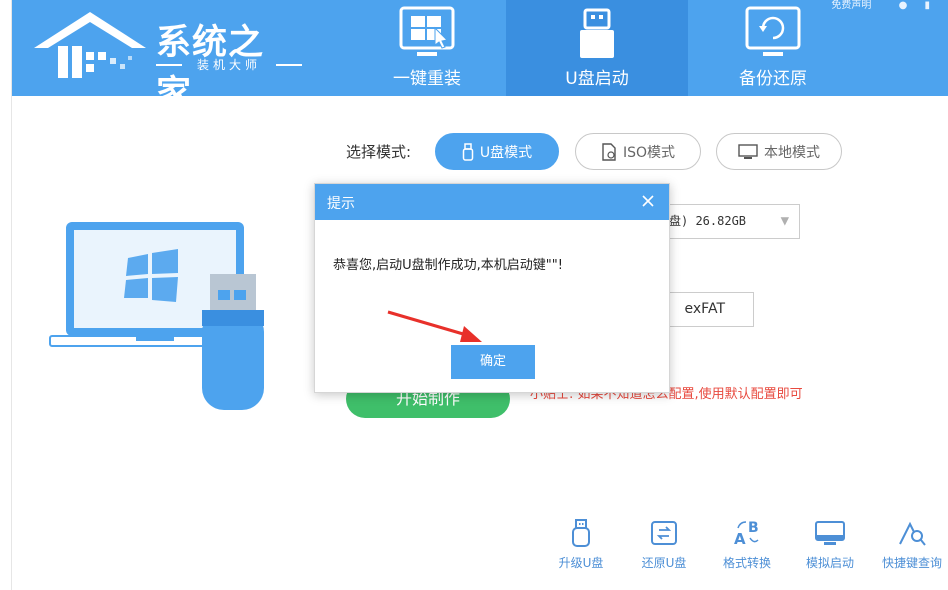 Image resolution: width=948 pixels, height=590 pixels. What do you see at coordinates (493, 362) in the screenshot?
I see `confirm-button: 确定` at bounding box center [493, 362].